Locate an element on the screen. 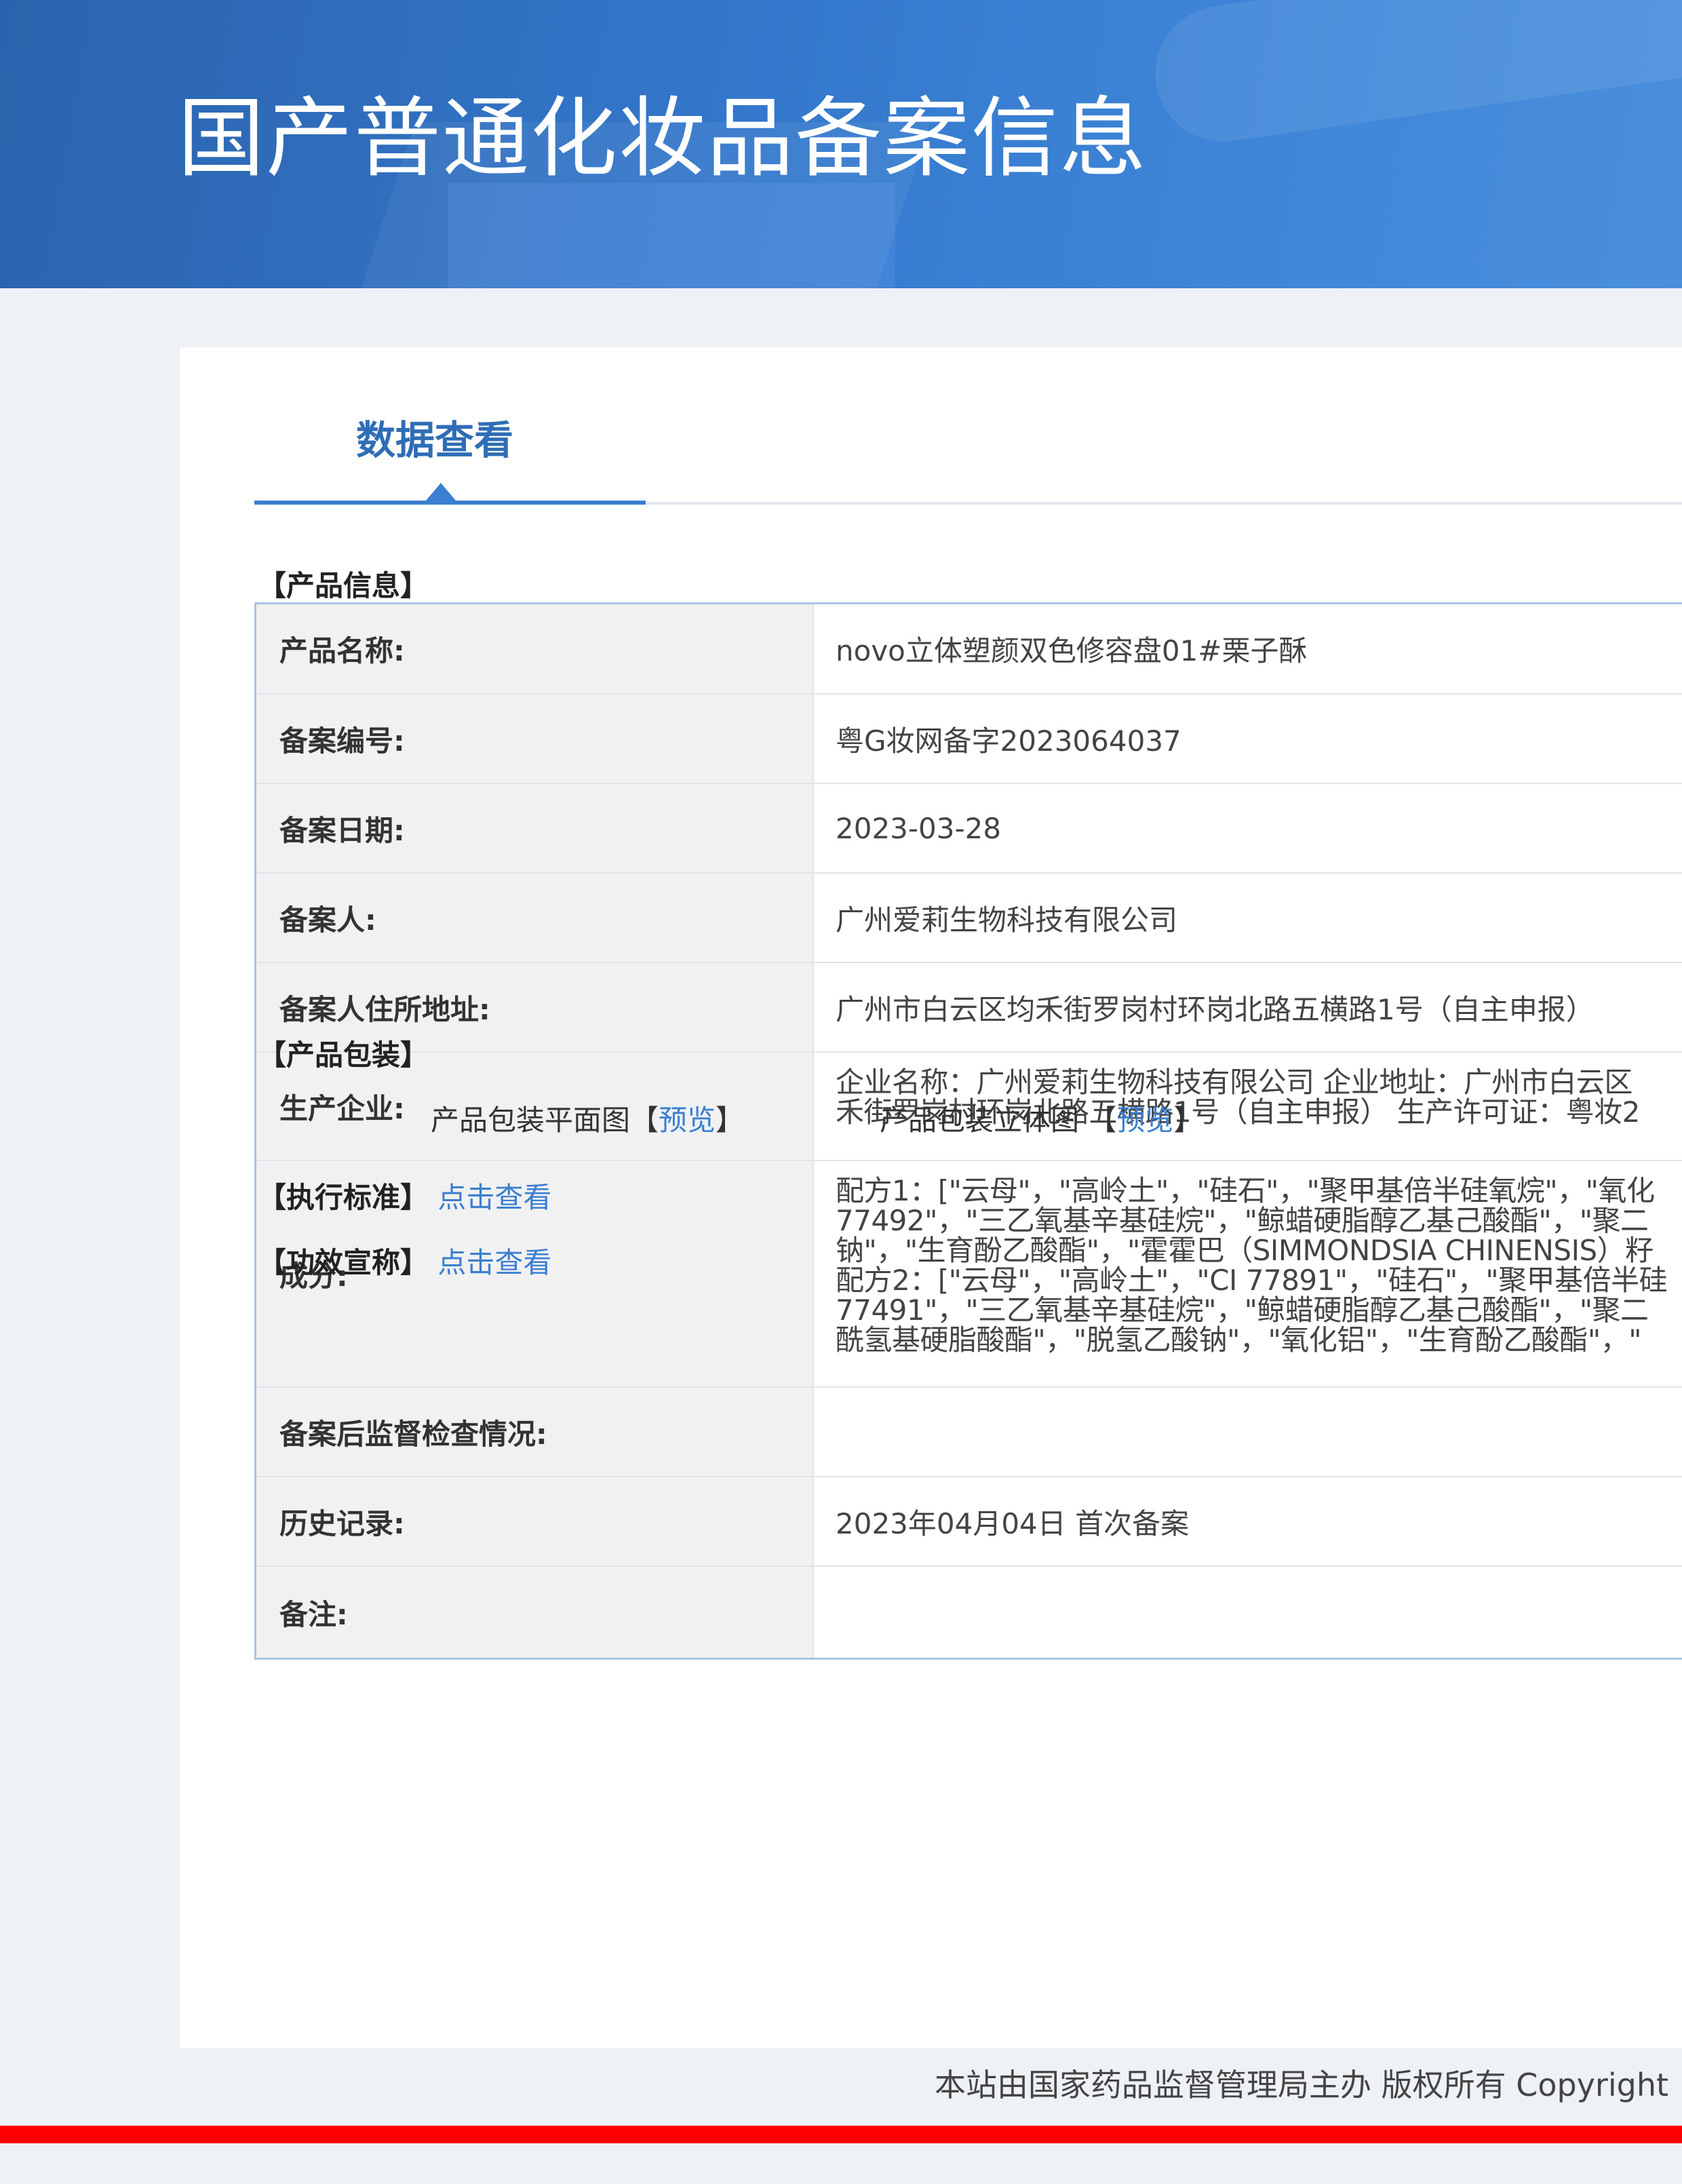 The height and width of the screenshot is (2184, 1682). table-row: 产品名称: novo立体塑颜双色修容盘01#栗子酥 is located at coordinates (969, 649).